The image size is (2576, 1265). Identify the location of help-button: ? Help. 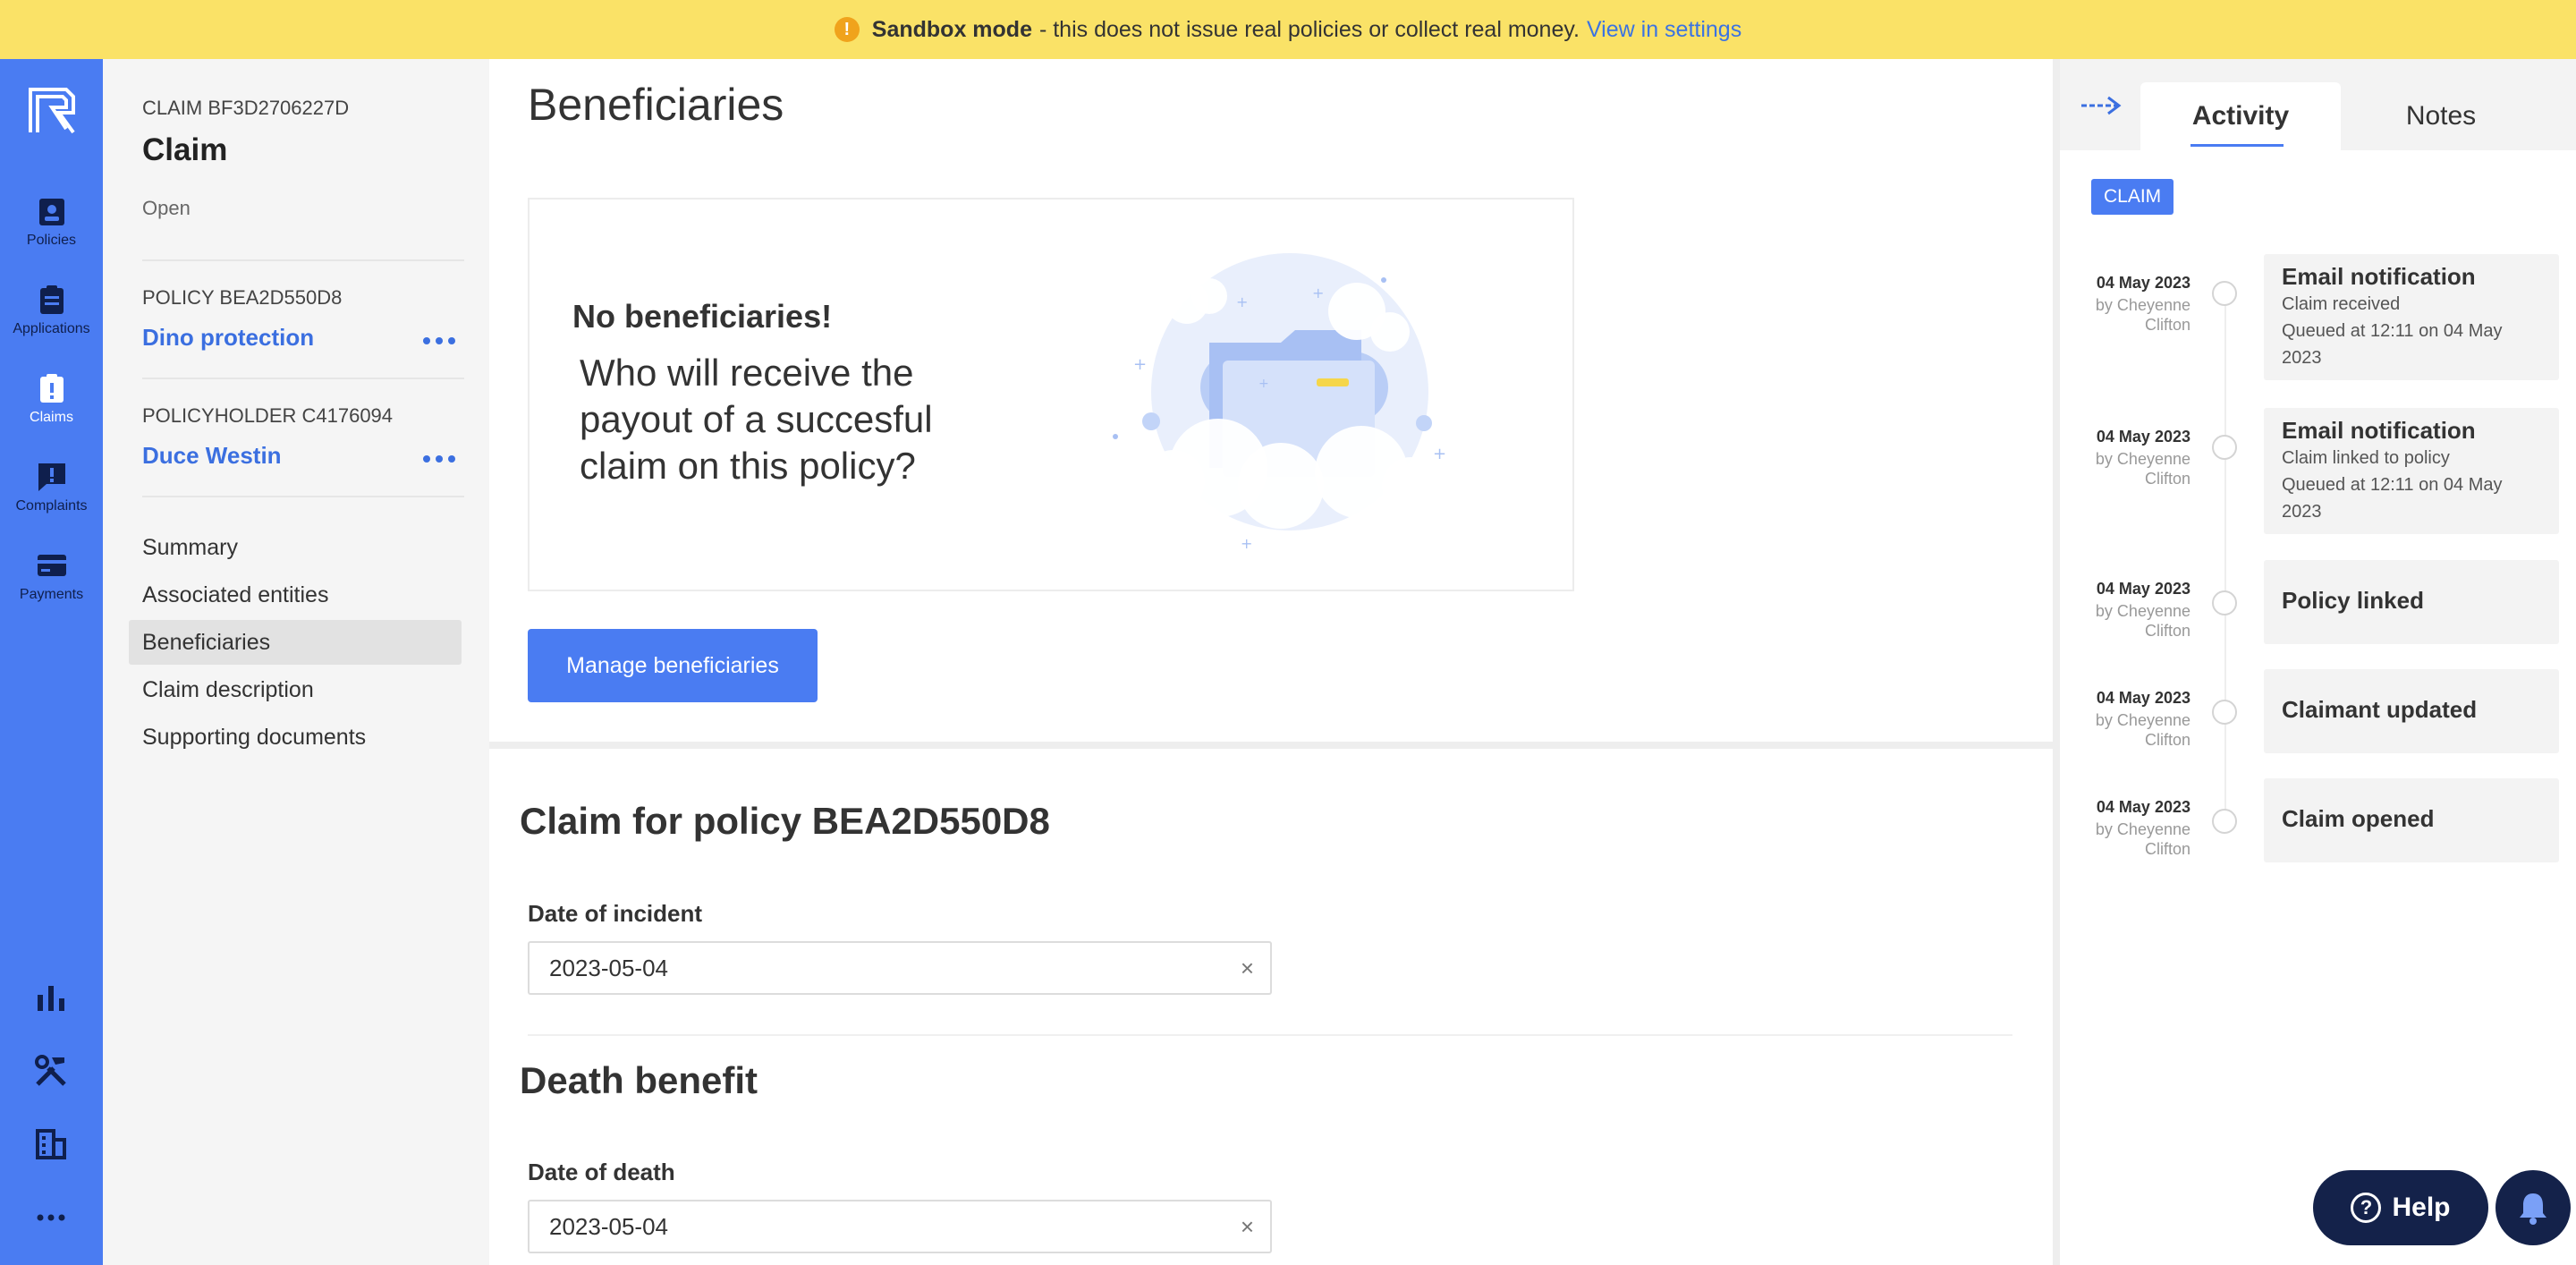
(2400, 1207).